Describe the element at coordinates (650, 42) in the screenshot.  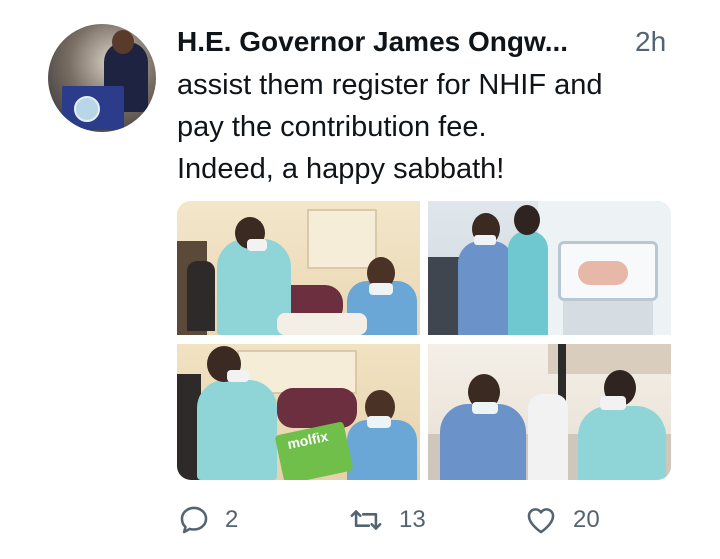
I see `tweet-timestamp: 2h` at that location.